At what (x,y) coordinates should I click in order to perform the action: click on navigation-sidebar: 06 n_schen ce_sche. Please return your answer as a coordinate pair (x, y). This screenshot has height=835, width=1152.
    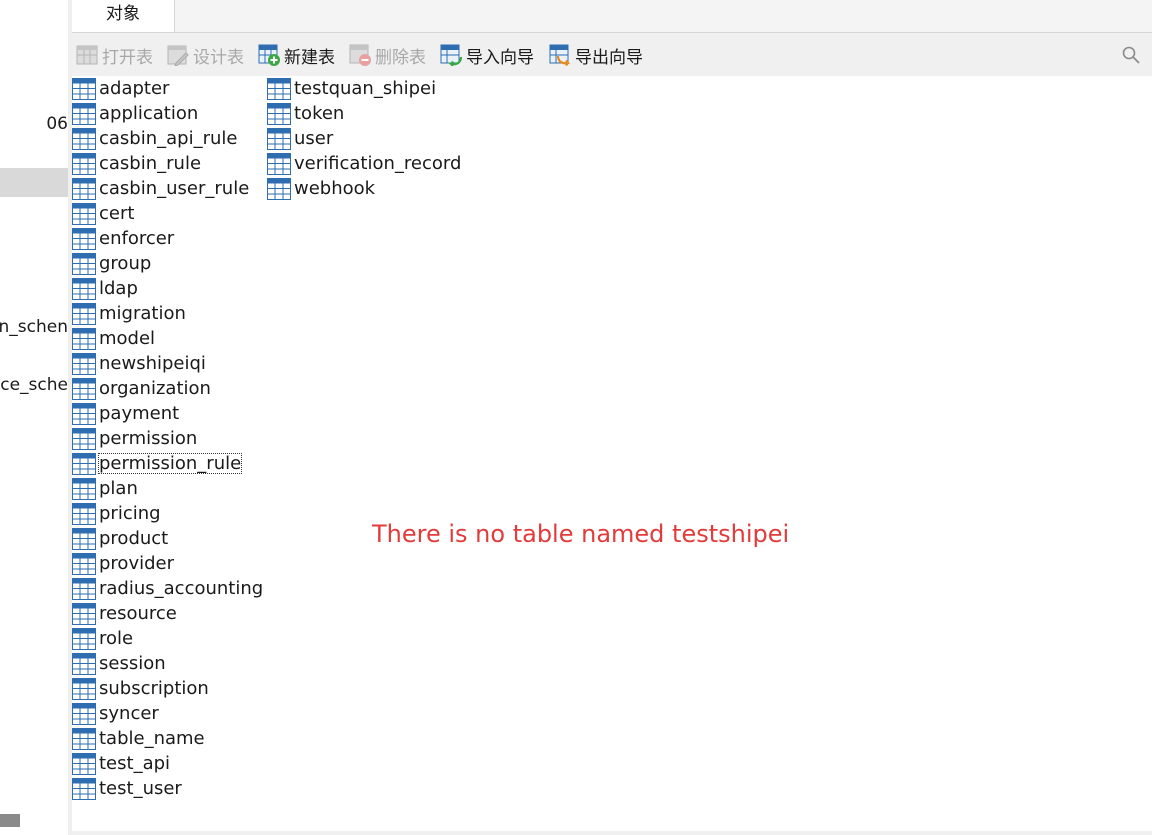
    Looking at the image, I should click on (34, 417).